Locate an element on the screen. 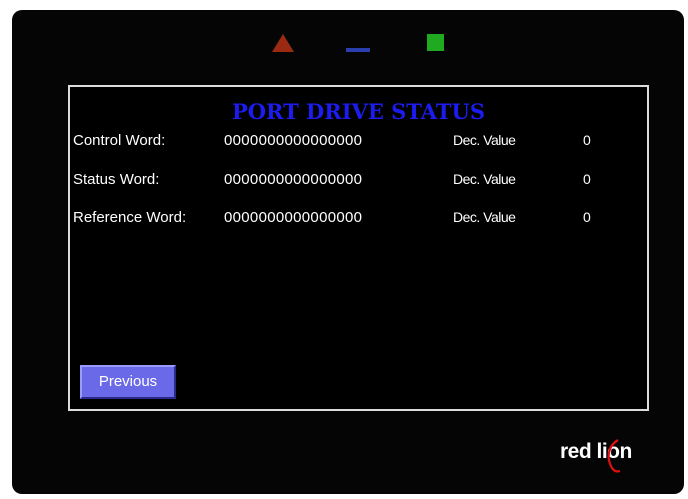  row-label: Reference Word: is located at coordinates (130, 217).